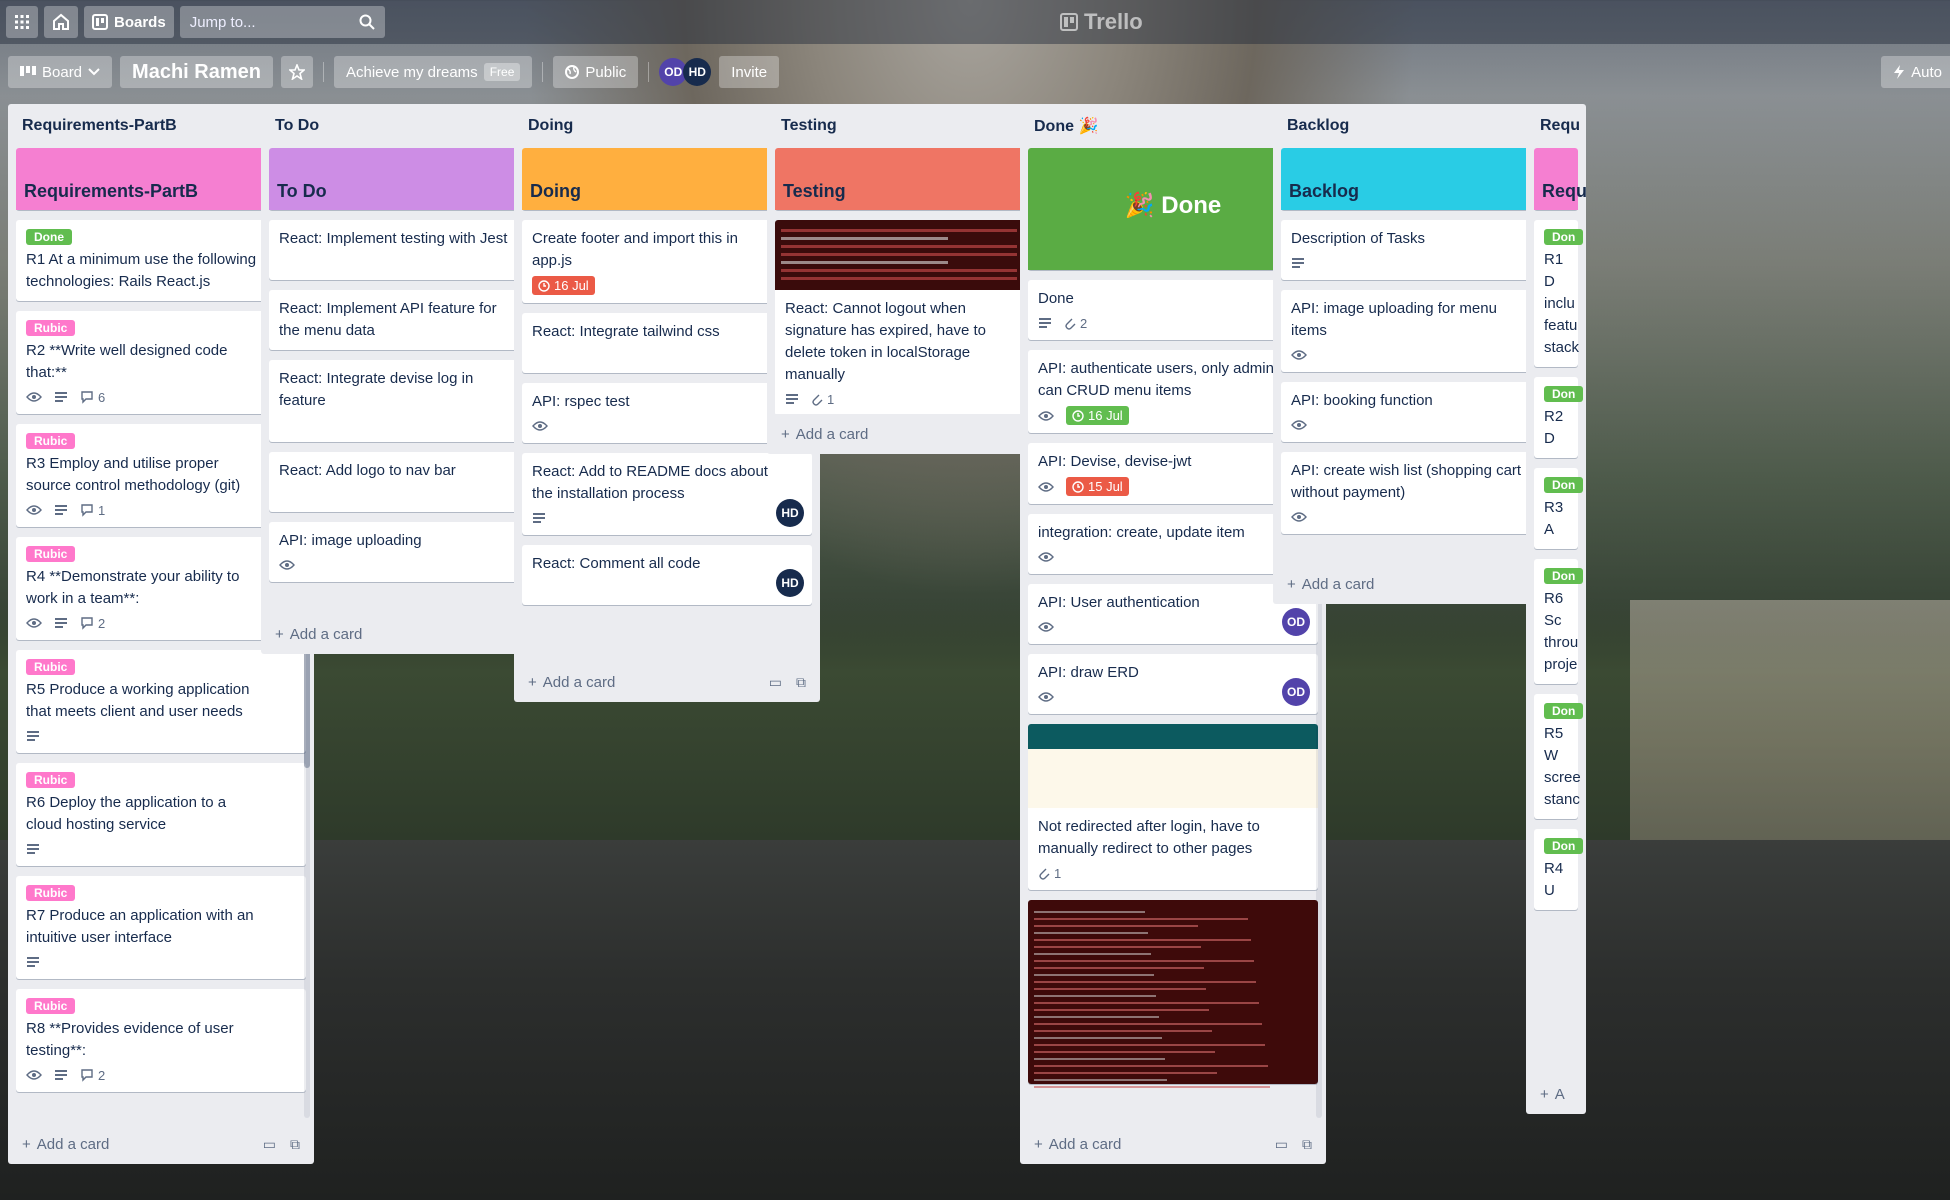 The height and width of the screenshot is (1200, 1950). I want to click on card-badges: 16 Jul, so click(1173, 415).